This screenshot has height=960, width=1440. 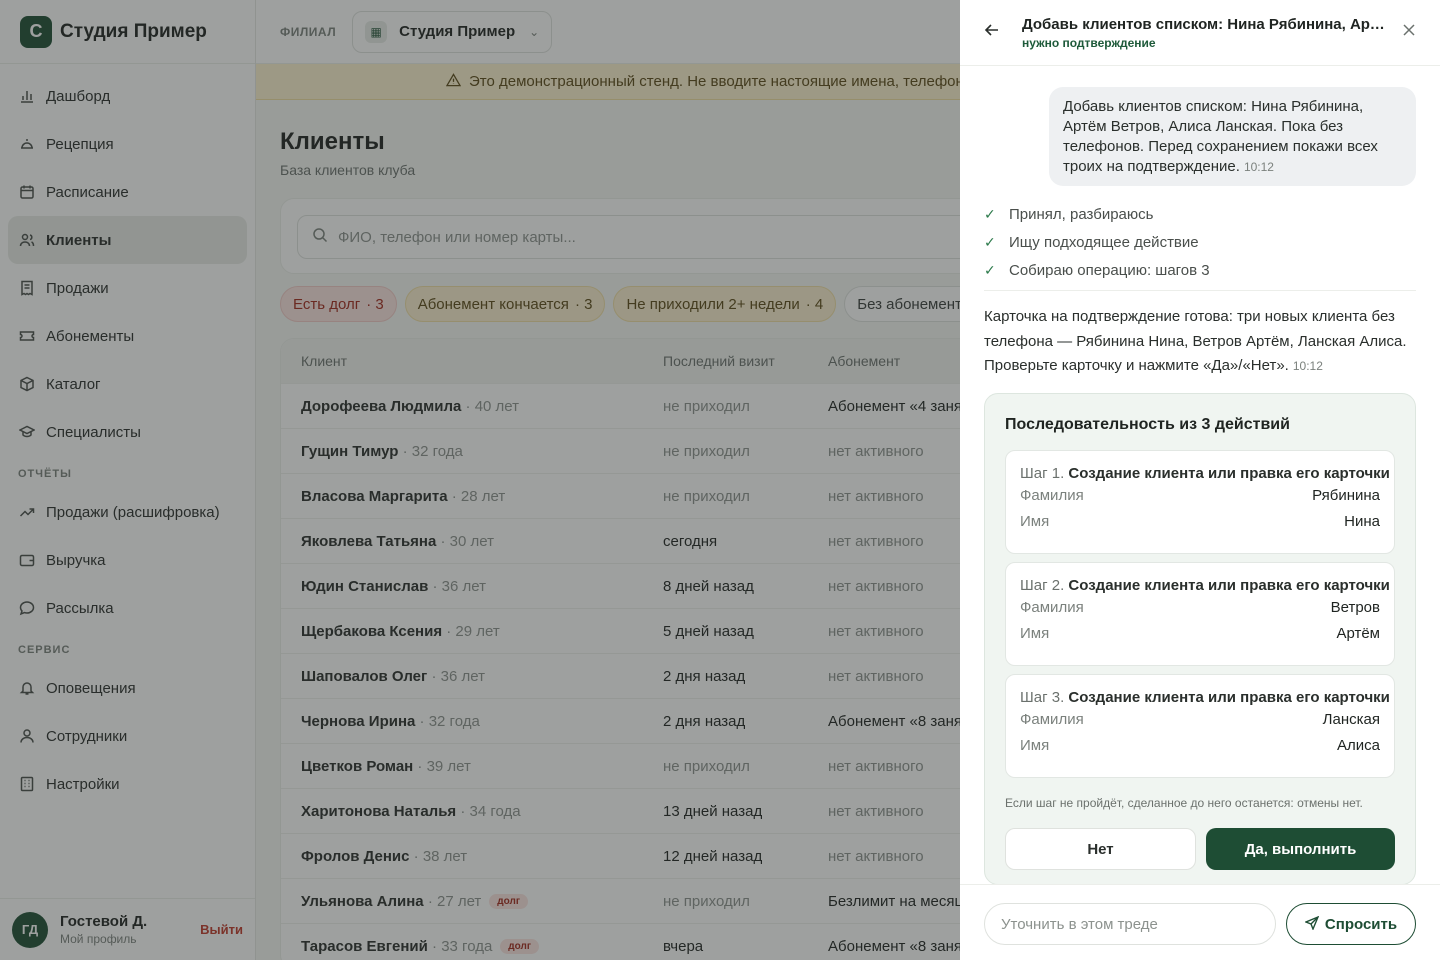 What do you see at coordinates (1358, 745) in the screenshot?
I see `field-value: Алиса` at bounding box center [1358, 745].